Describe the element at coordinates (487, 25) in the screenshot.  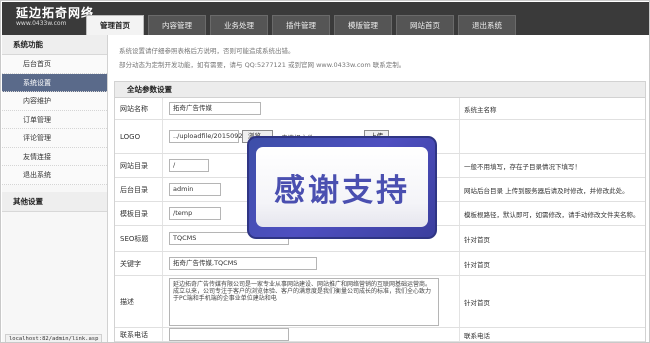
I see `tab-logout: 退出系统` at that location.